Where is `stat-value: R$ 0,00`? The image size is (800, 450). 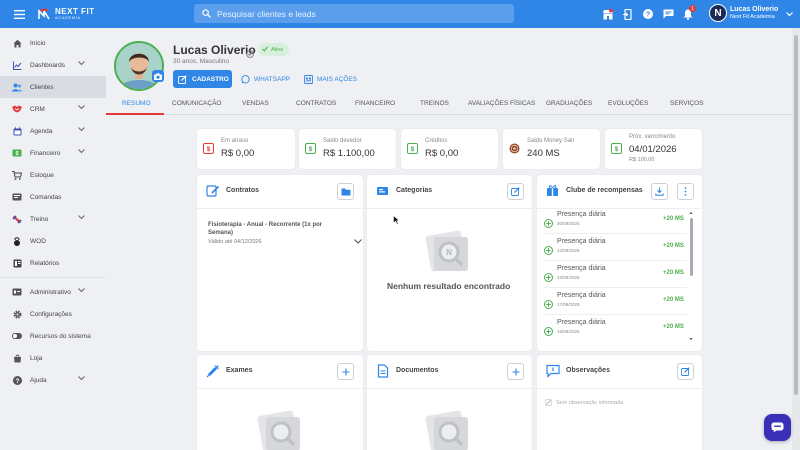
stat-value: R$ 0,00 is located at coordinates (442, 153).